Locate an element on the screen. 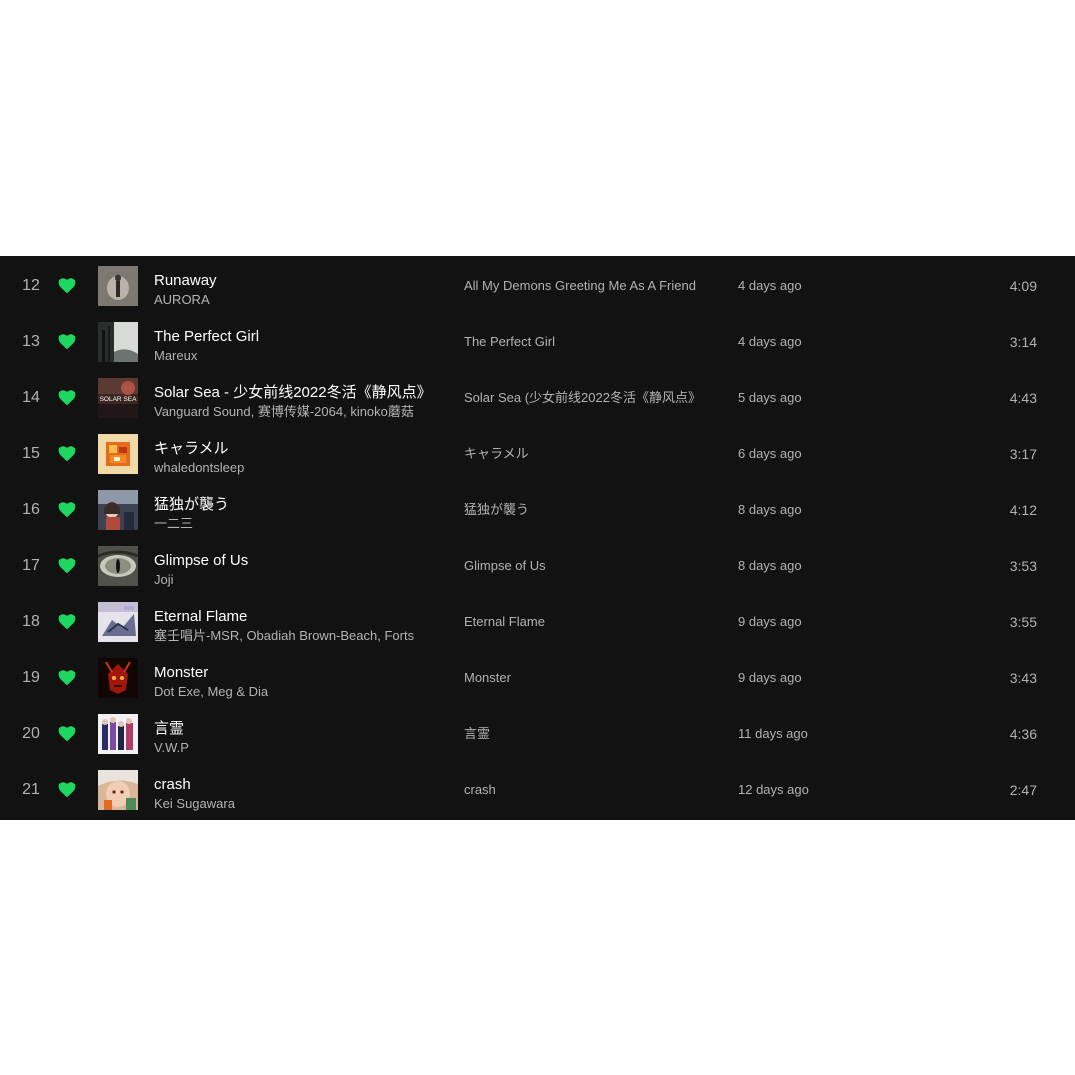 Image resolution: width=1075 pixels, height=1075 pixels. track-album: 猛独が襲う is located at coordinates (592, 510).